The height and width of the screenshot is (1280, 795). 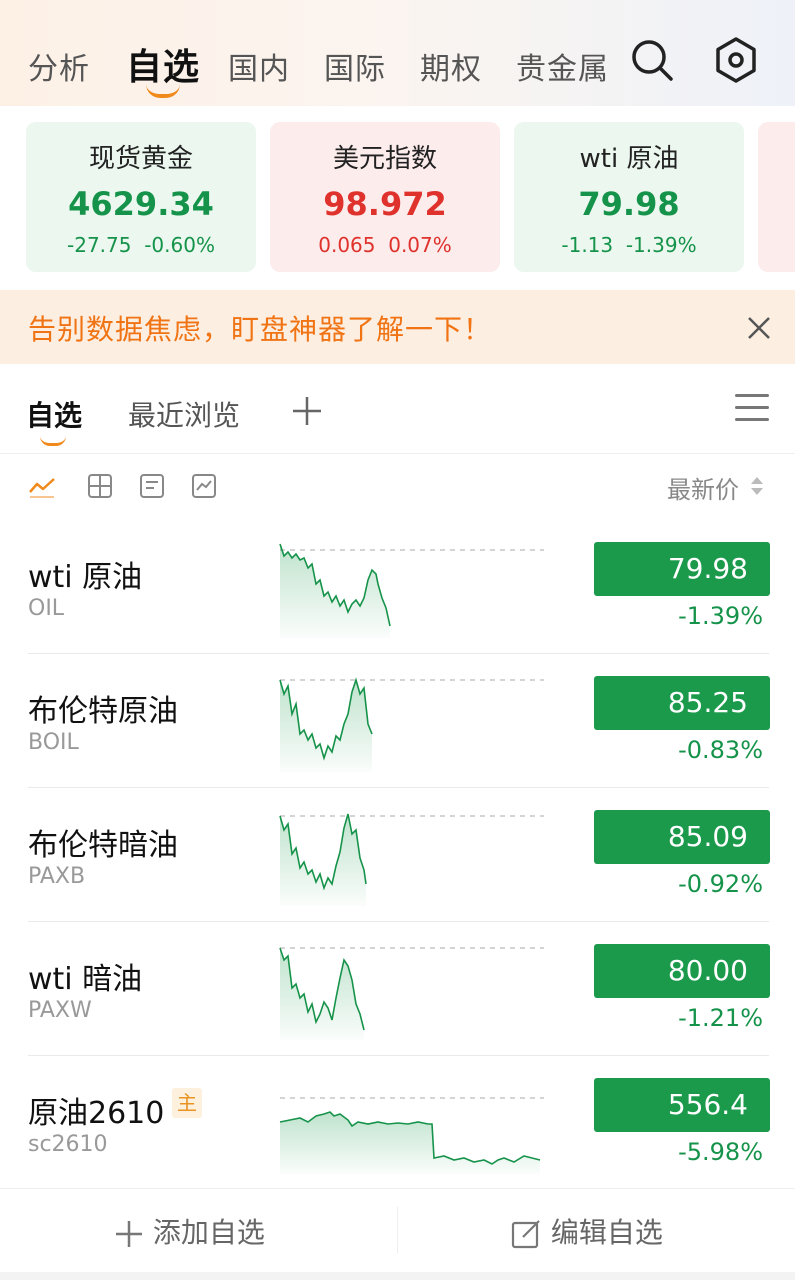 What do you see at coordinates (606, 1232) in the screenshot?
I see `edit-watchlist-label: 编辑自选` at bounding box center [606, 1232].